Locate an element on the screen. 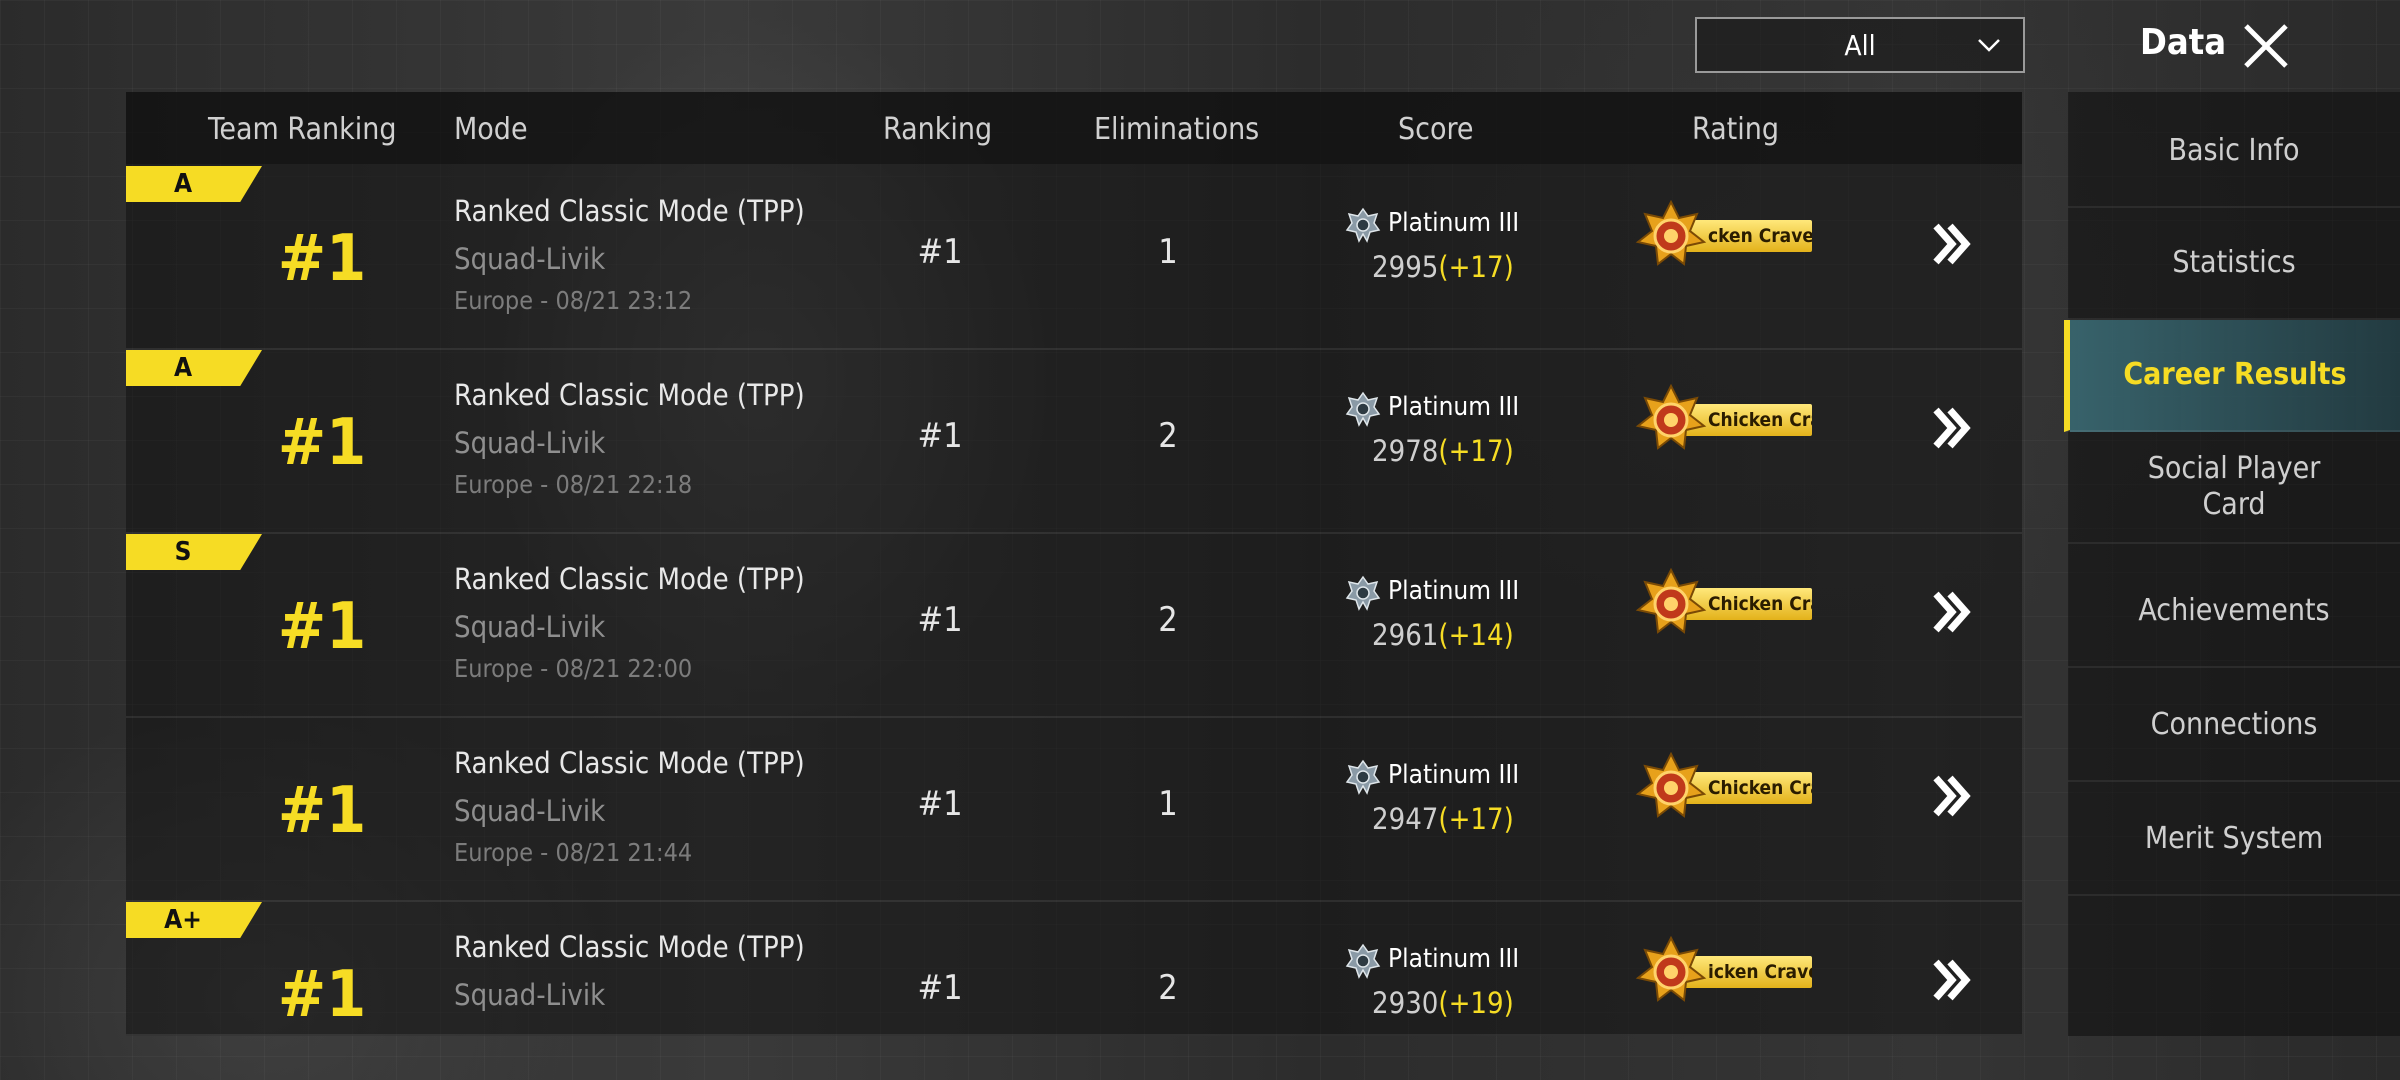 This screenshot has width=2400, height=1080. sidebar-item-social-player-card: Social Player Card is located at coordinates (2234, 488).